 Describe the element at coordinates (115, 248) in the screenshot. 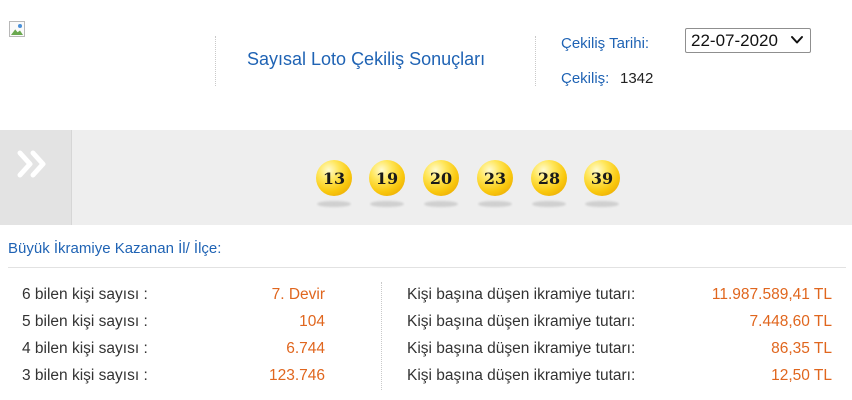

I see `winners-section-title: Büyük İkramiye Kazanan İl/ İlçe:` at that location.